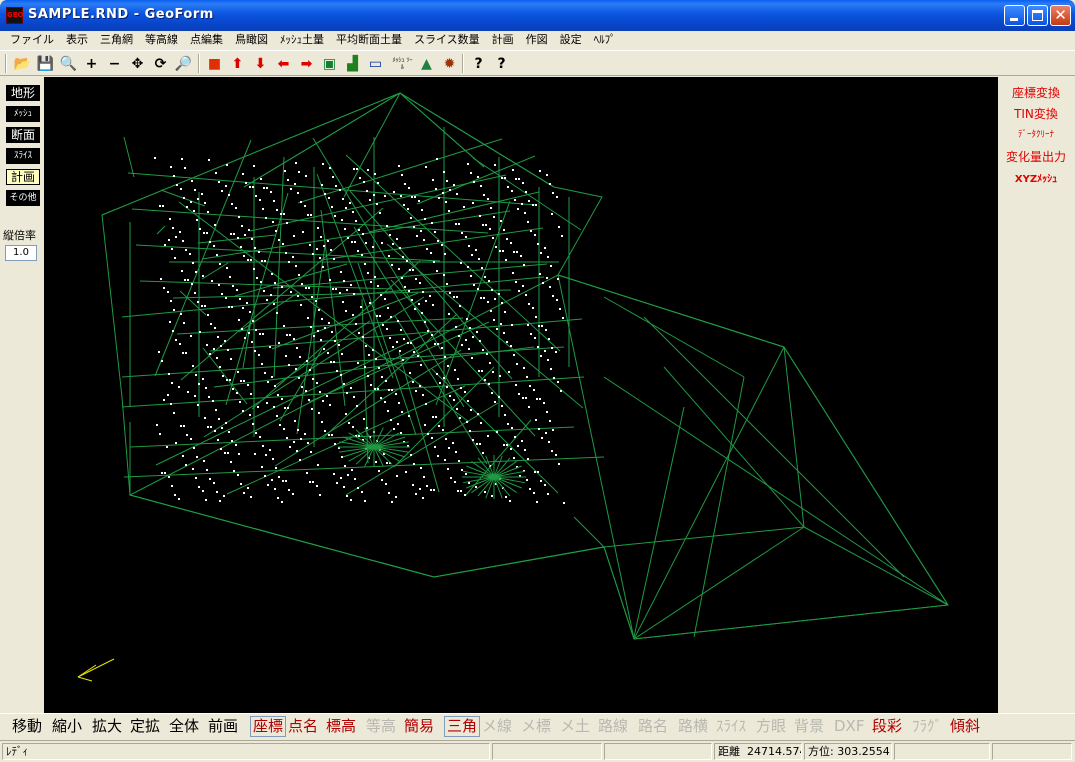  What do you see at coordinates (268, 726) in the screenshot?
I see `command-6: 座標` at bounding box center [268, 726].